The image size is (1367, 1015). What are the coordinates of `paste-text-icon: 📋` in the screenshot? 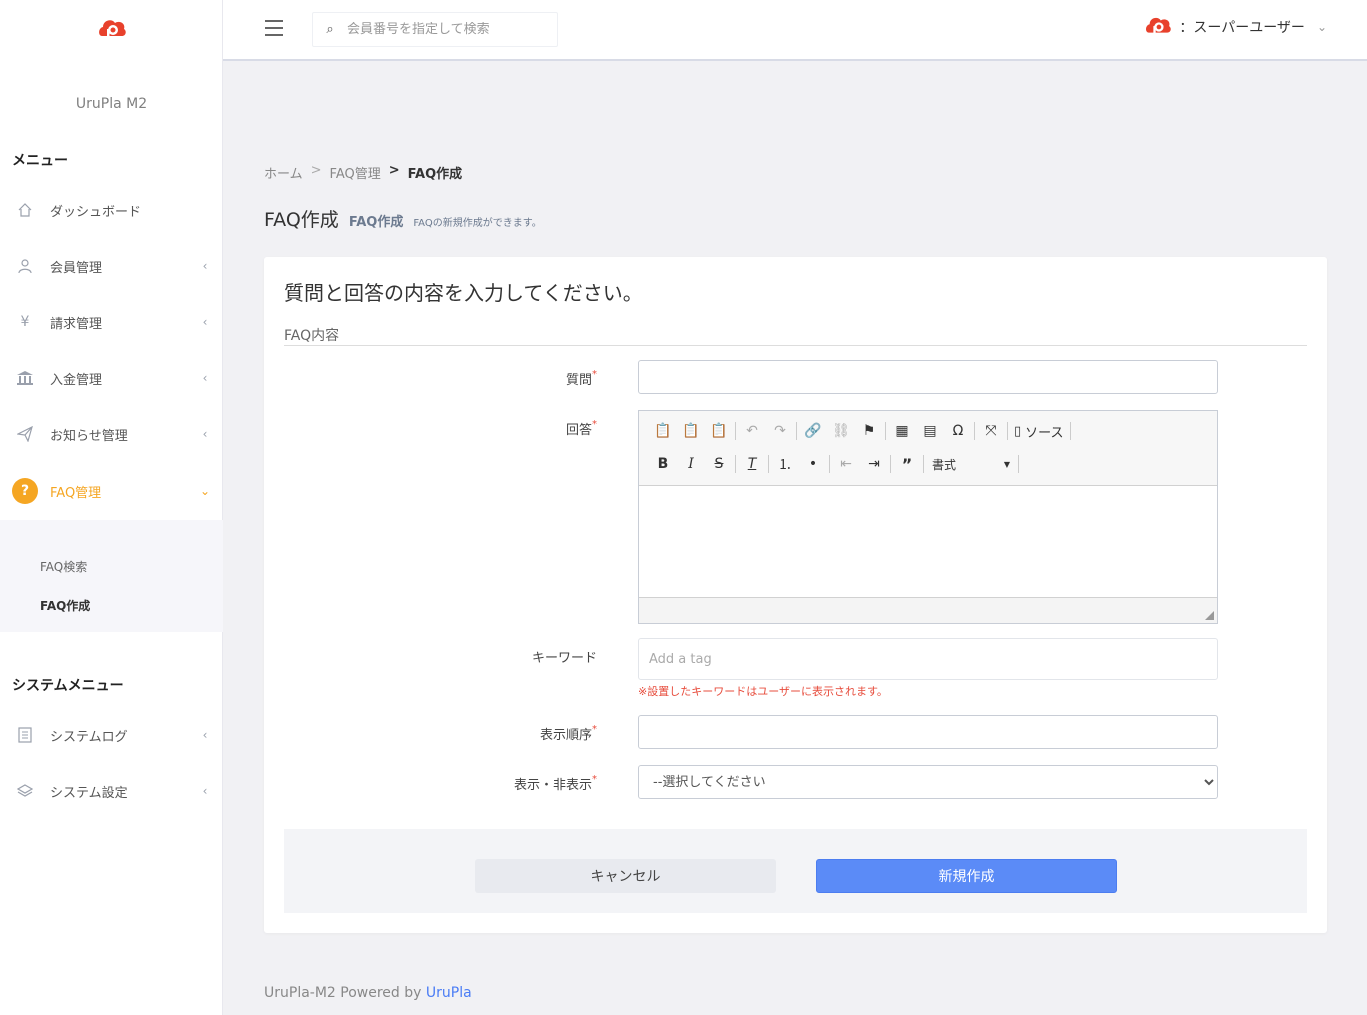 It's located at (691, 431).